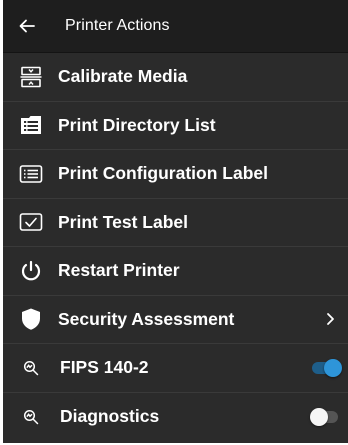  What do you see at coordinates (31, 174) in the screenshot?
I see `configuration-label-icon` at bounding box center [31, 174].